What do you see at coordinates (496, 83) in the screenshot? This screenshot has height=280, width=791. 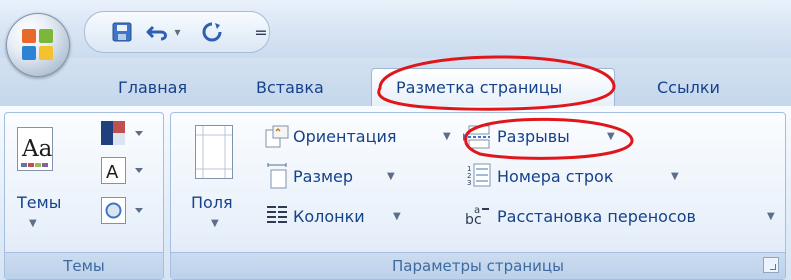 I see `tab-highlight-ellipse` at bounding box center [496, 83].